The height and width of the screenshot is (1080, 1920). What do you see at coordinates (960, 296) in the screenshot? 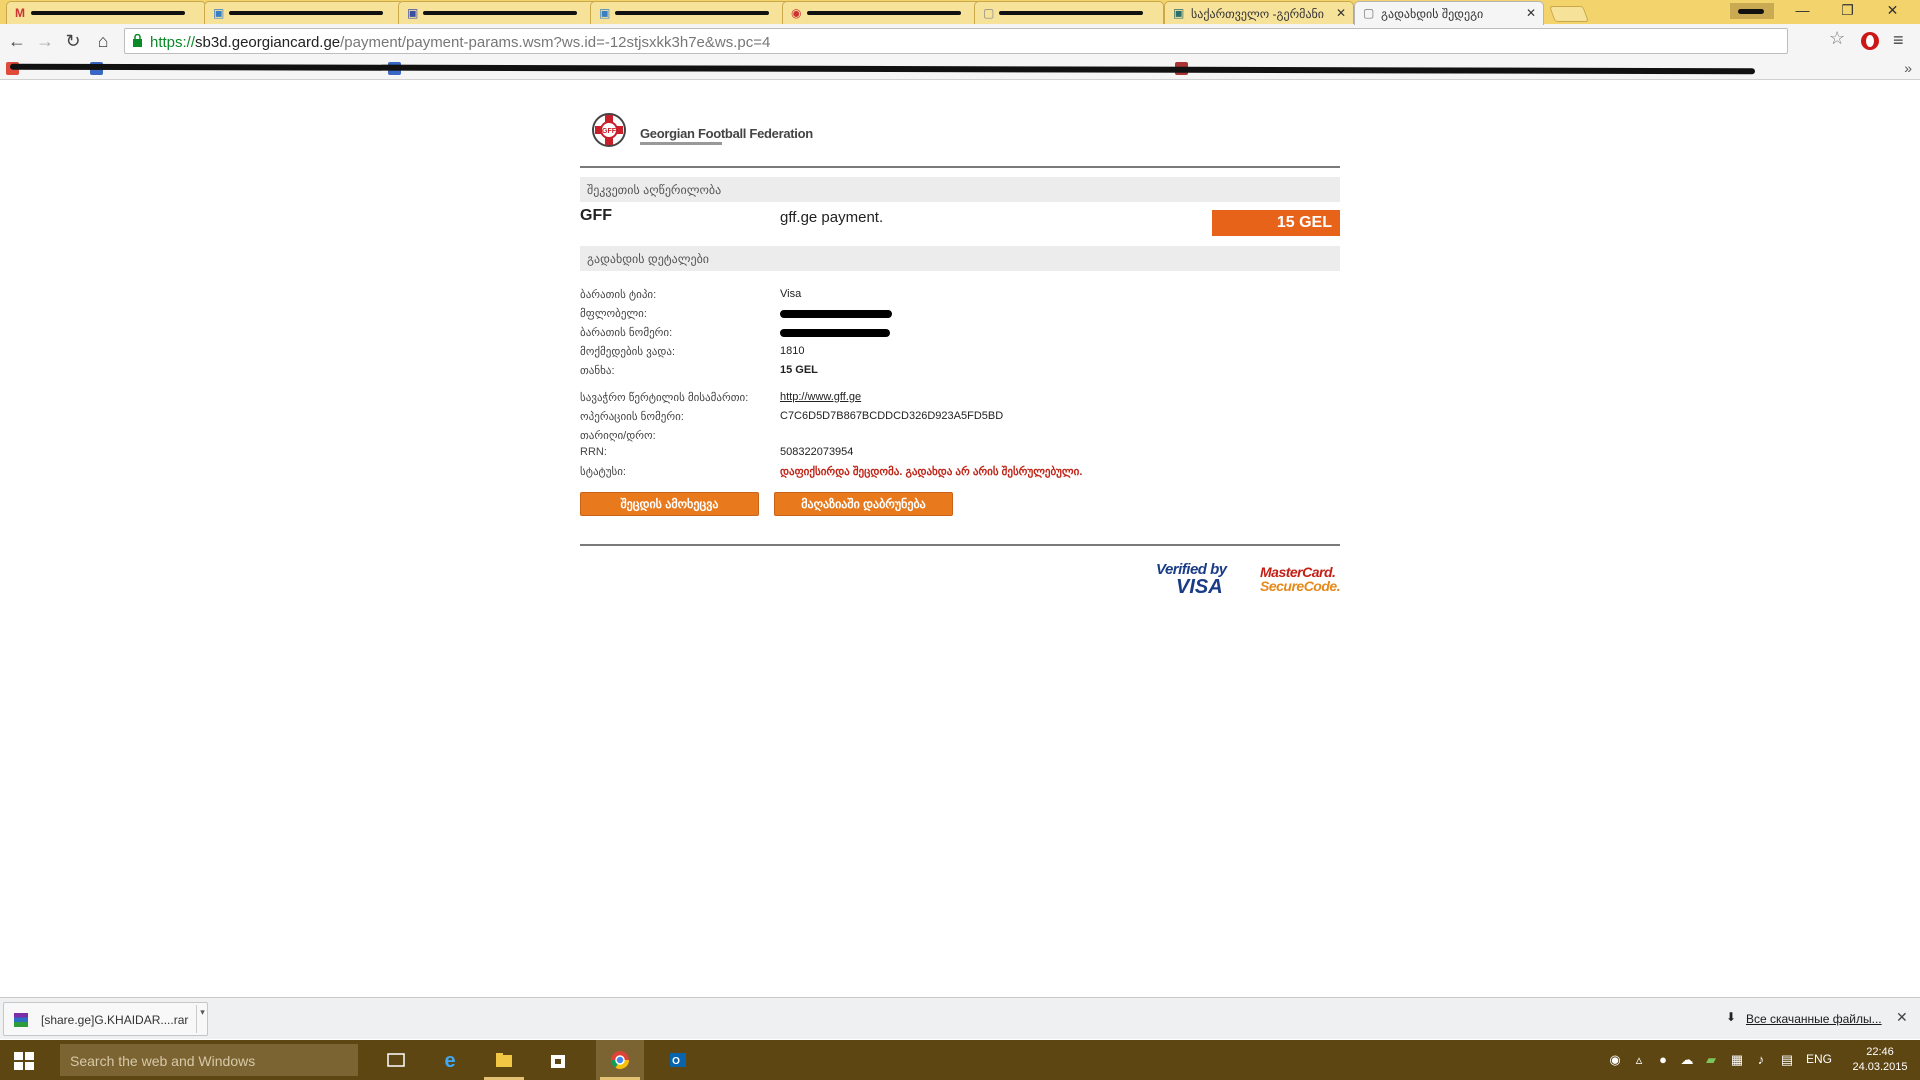
I see `detail-row-card-type: ბარათის ტიპი: Visa` at bounding box center [960, 296].